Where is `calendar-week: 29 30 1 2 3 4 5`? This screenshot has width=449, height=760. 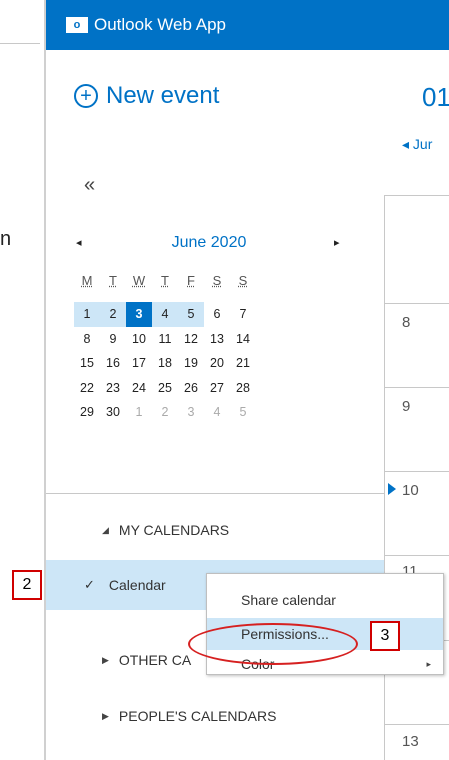
calendar-week: 29 30 1 2 3 4 5 is located at coordinates (165, 412).